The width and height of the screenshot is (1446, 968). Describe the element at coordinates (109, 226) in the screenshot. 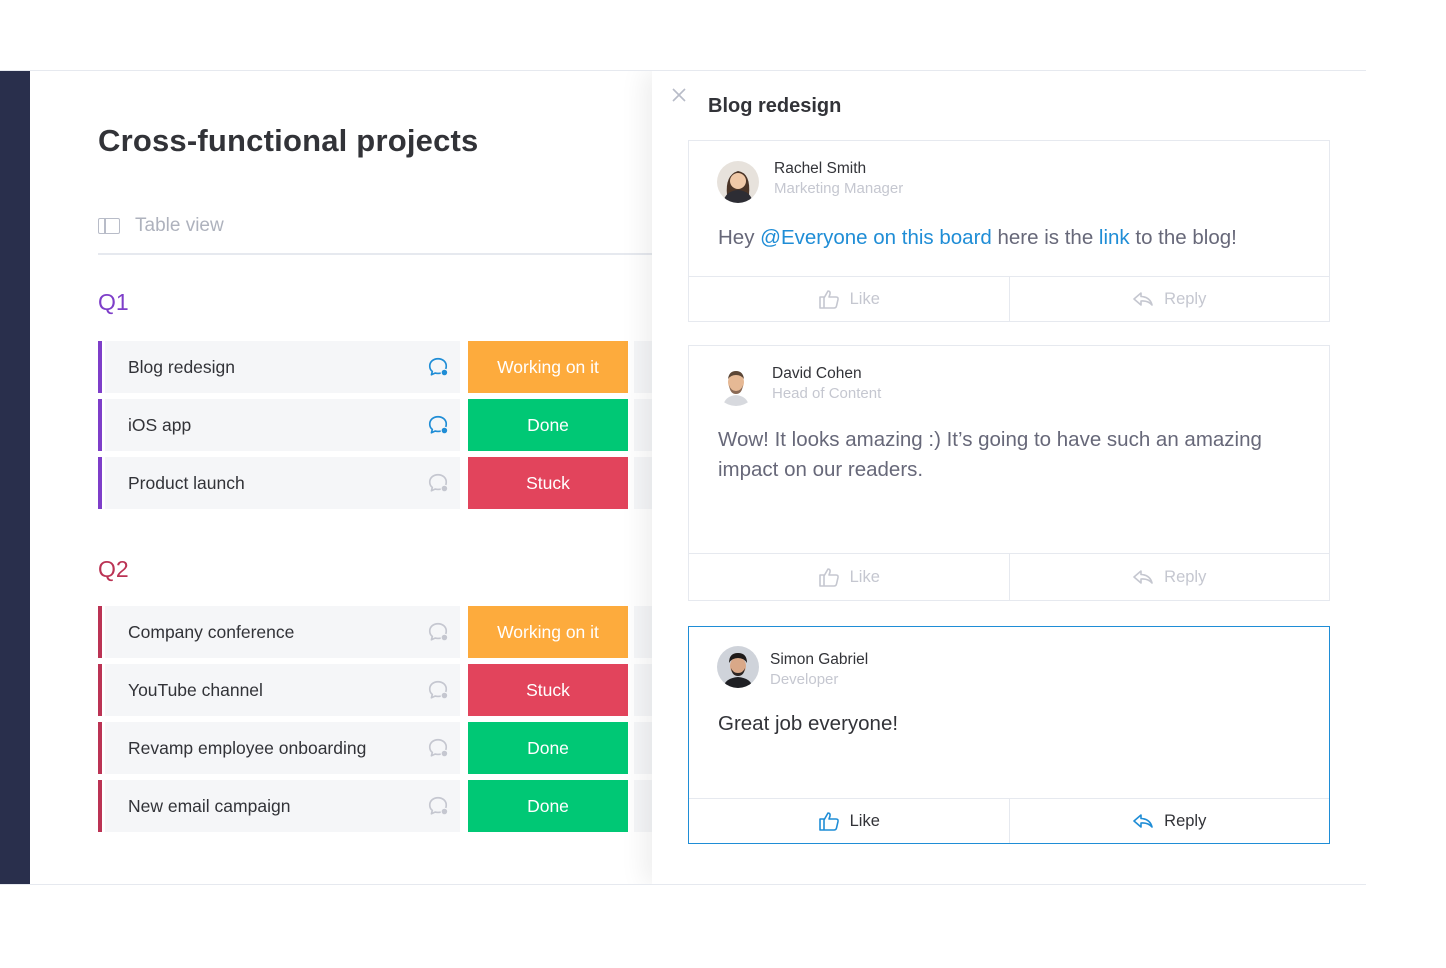

I see `table-view-icon` at that location.